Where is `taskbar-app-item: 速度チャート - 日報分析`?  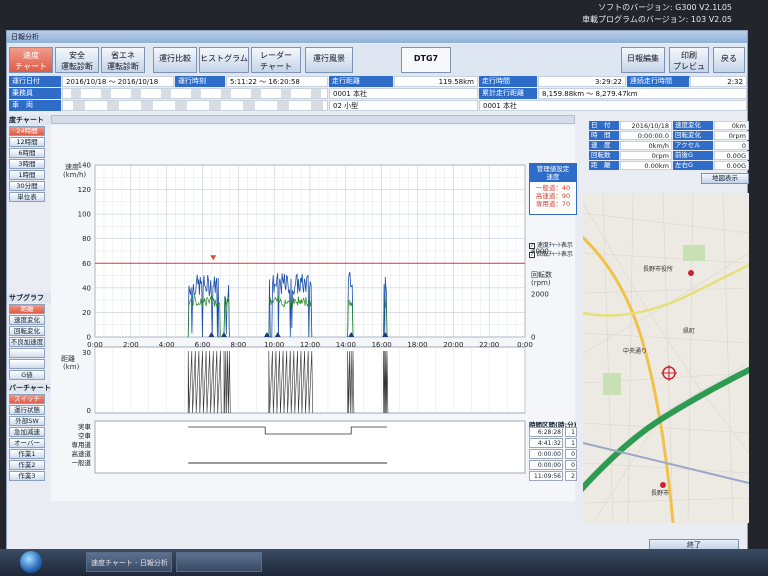 taskbar-app-item: 速度チャート - 日報分析 is located at coordinates (129, 562).